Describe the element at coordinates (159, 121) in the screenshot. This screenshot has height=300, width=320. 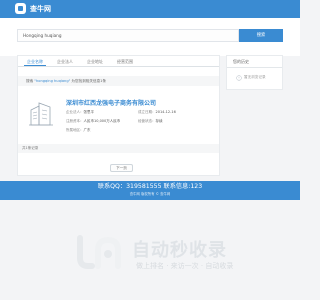
I see `business-status-value: 存续` at that location.